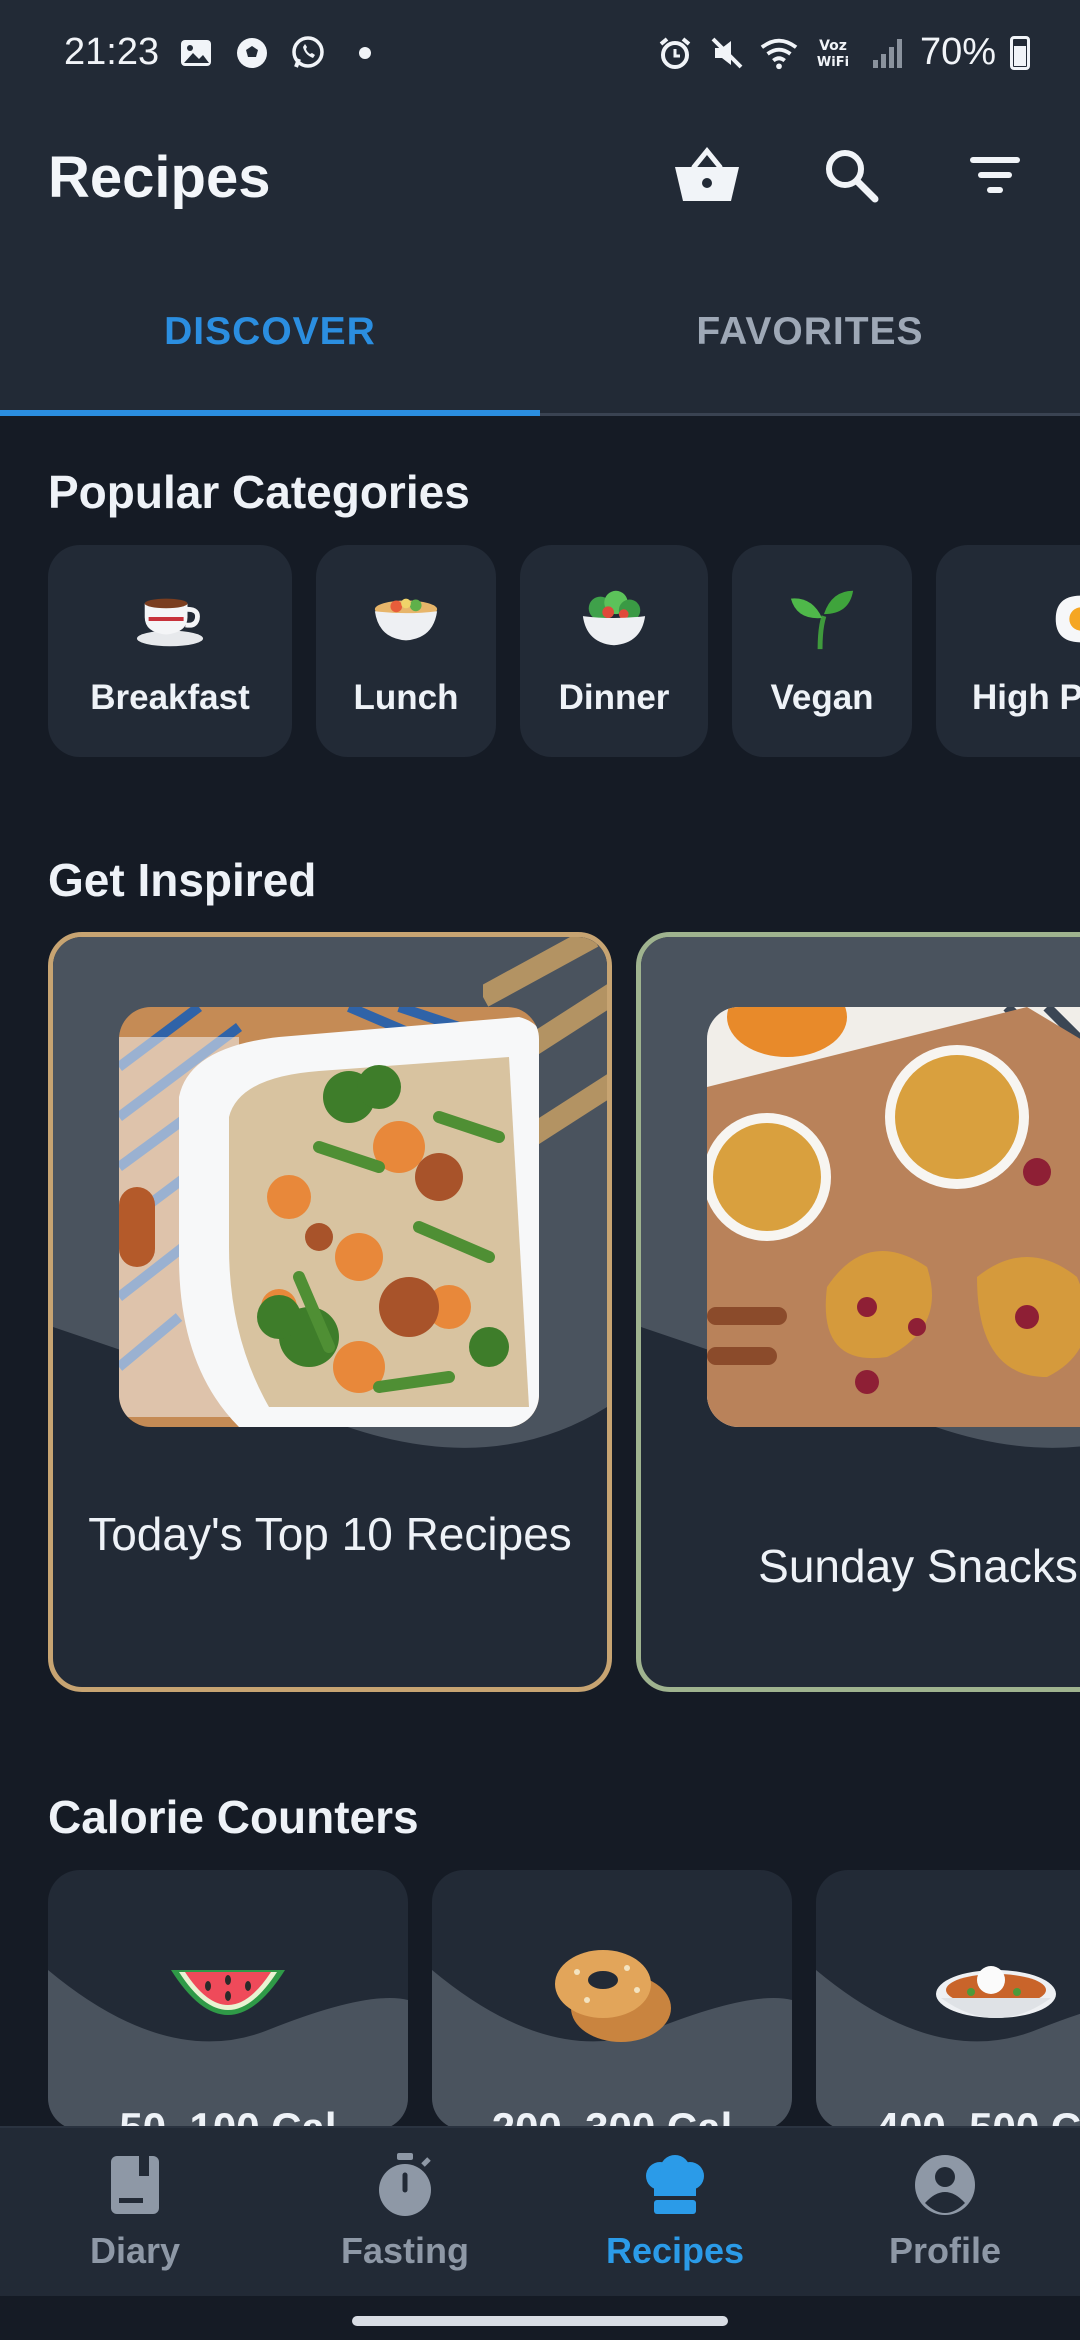  What do you see at coordinates (727, 53) in the screenshot?
I see `mute-icon` at bounding box center [727, 53].